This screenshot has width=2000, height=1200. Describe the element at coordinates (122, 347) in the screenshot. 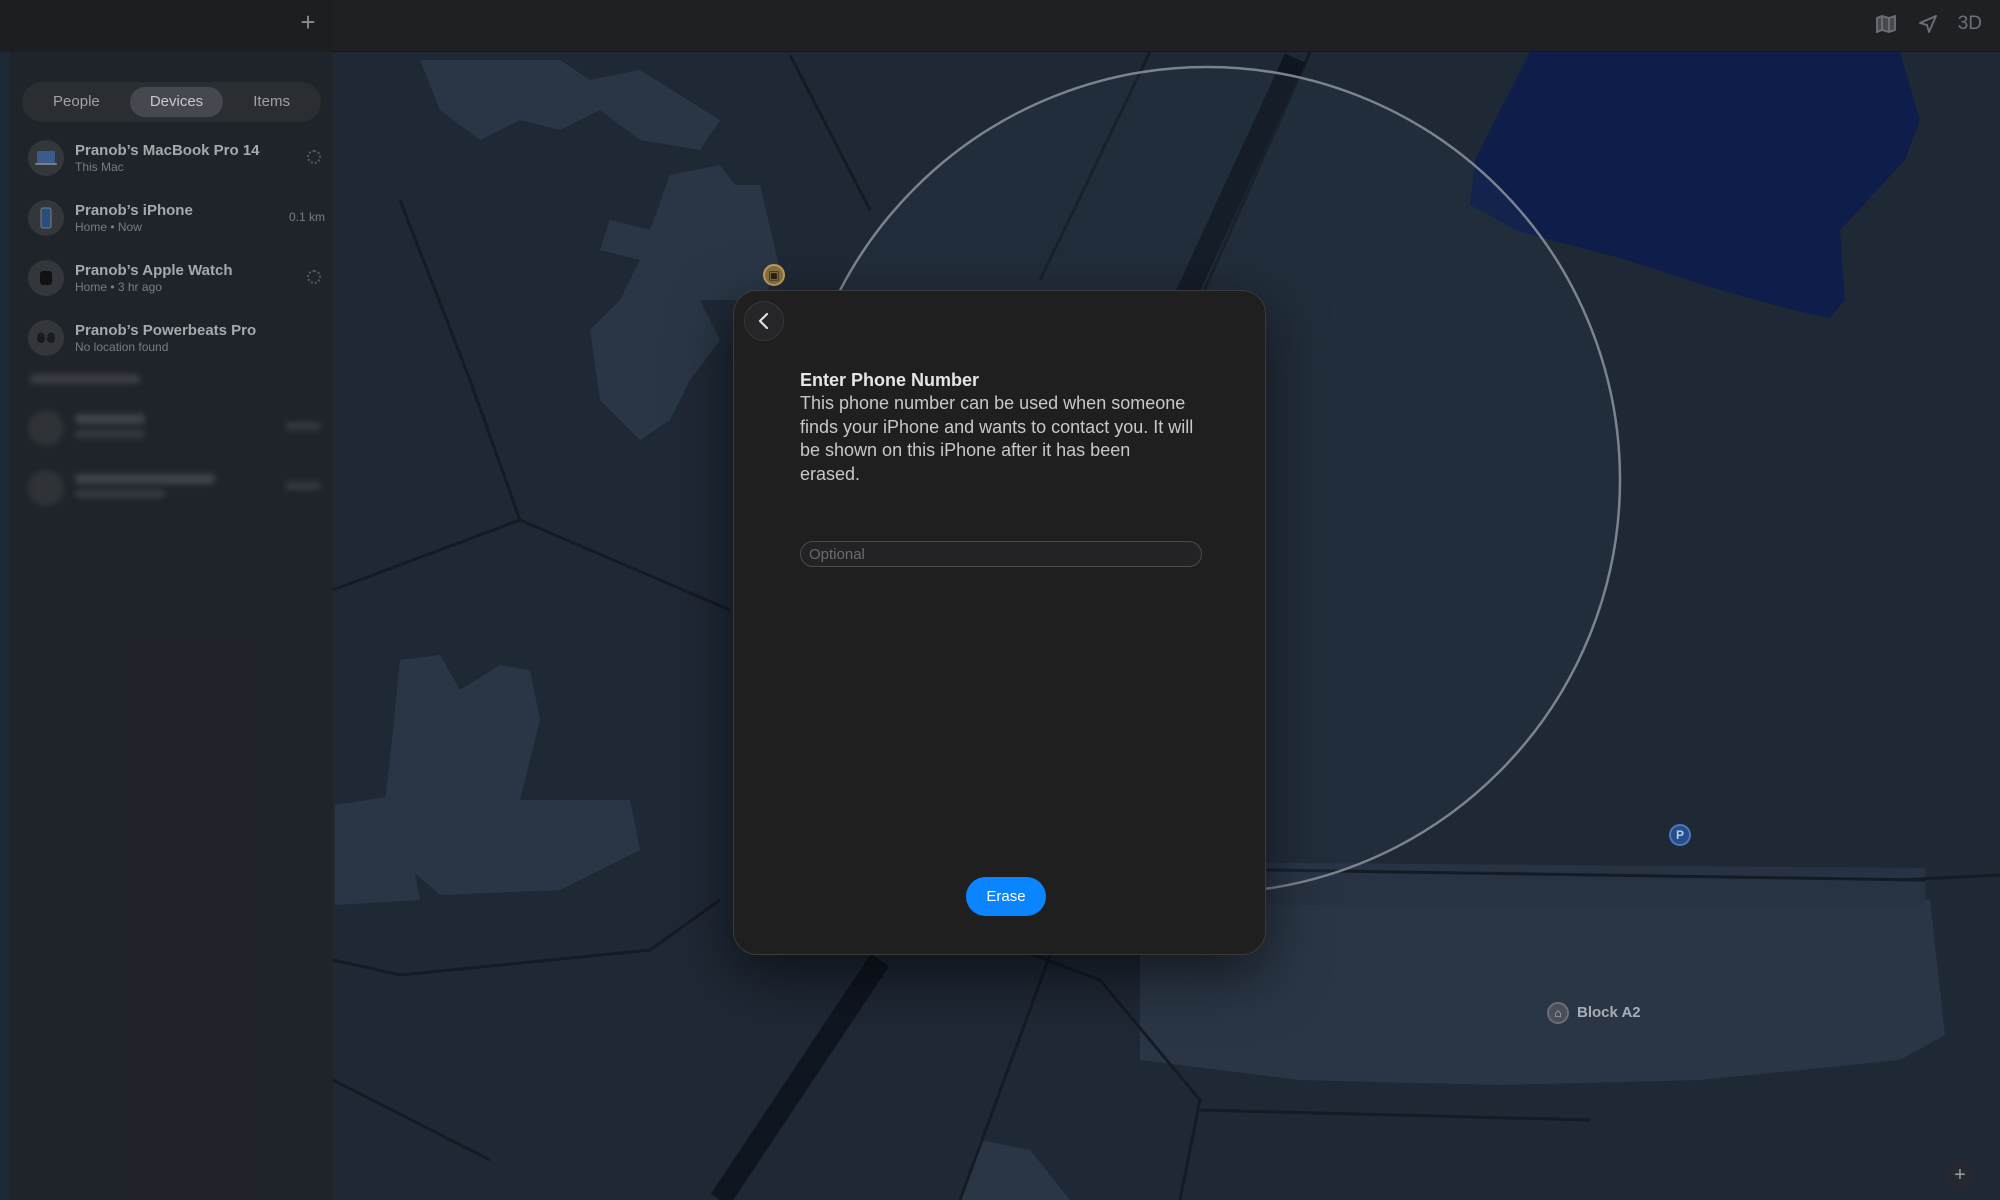

I see `device-status: No location found` at that location.